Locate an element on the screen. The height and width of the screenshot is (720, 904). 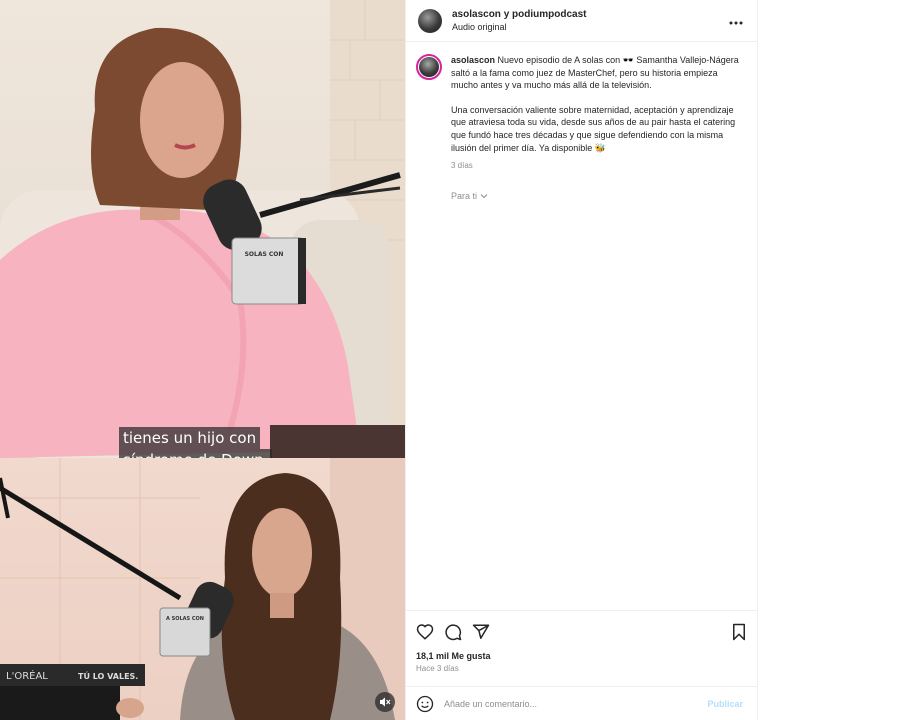
mute-button is located at coordinates (385, 702).